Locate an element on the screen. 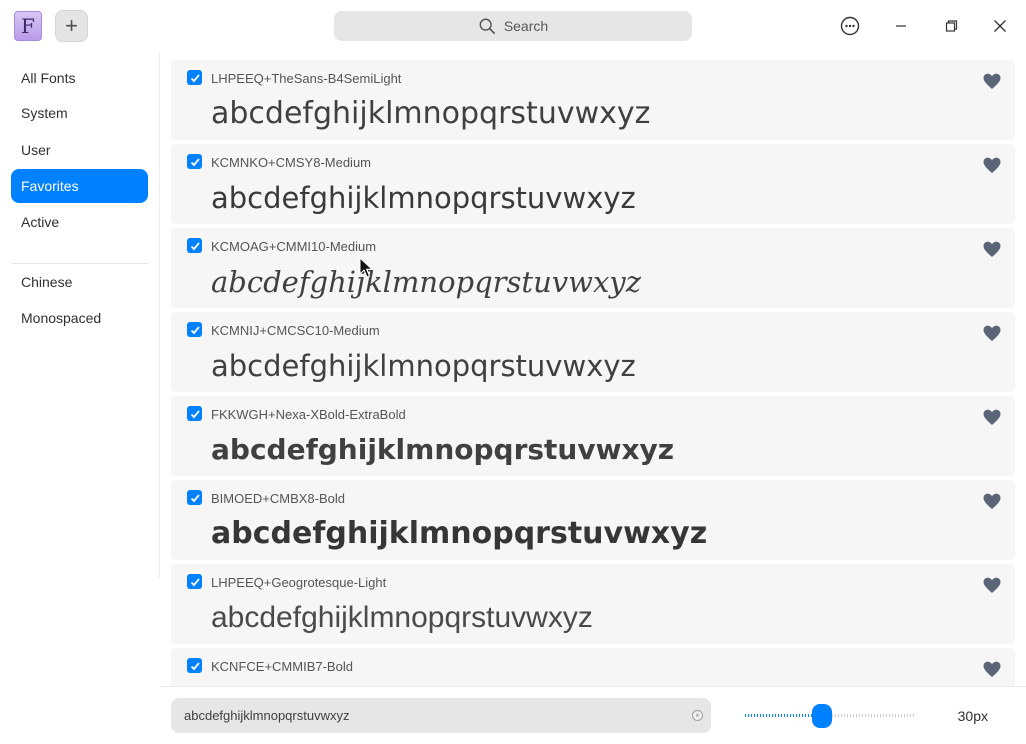 This screenshot has width=1026, height=744. search-box: Search is located at coordinates (513, 26).